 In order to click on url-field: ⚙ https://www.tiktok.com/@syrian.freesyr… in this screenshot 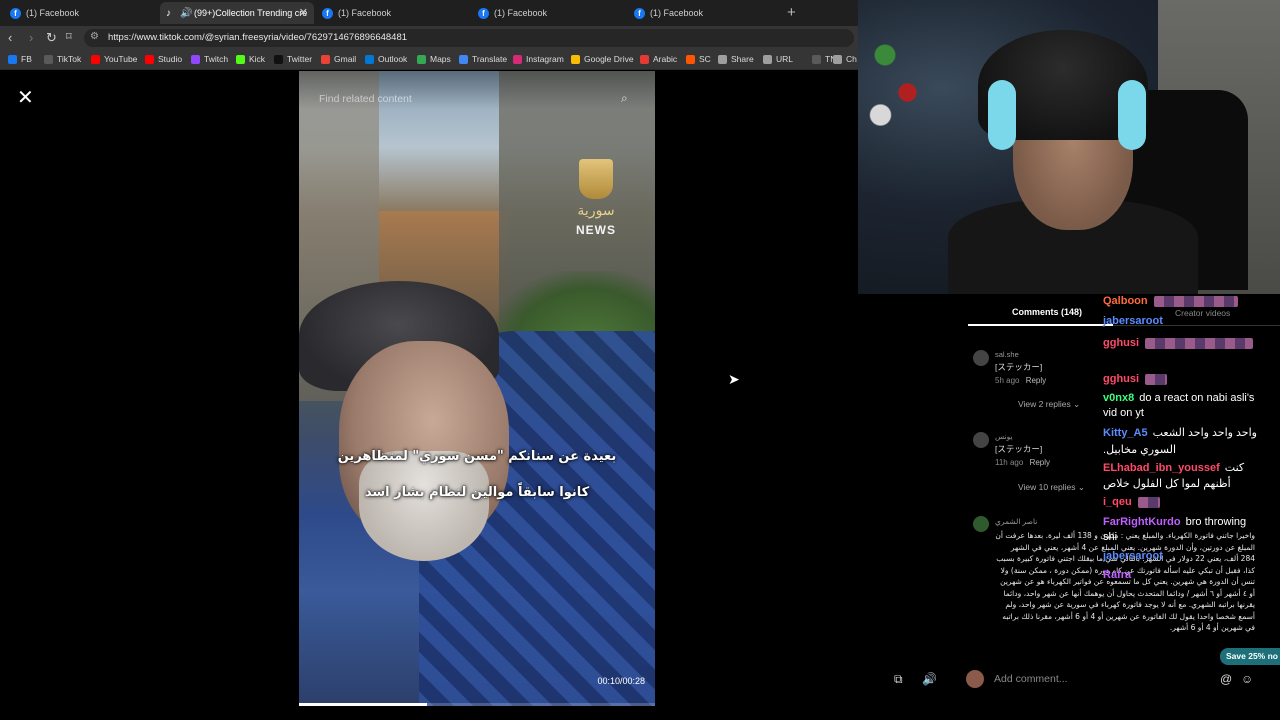, I will do `click(469, 38)`.